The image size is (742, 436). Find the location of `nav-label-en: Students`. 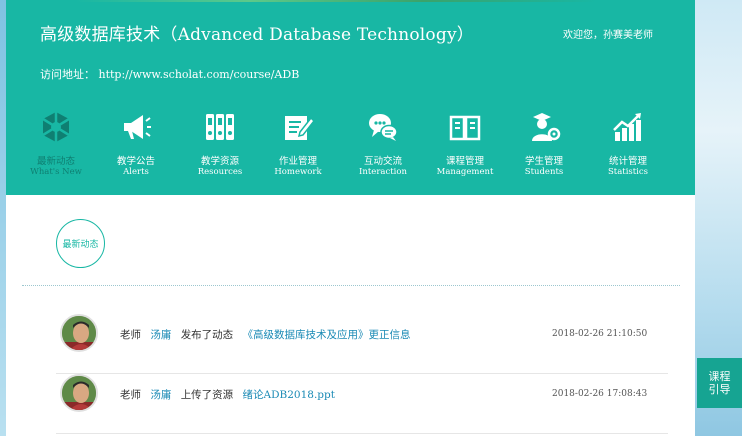

nav-label-en: Students is located at coordinates (544, 172).